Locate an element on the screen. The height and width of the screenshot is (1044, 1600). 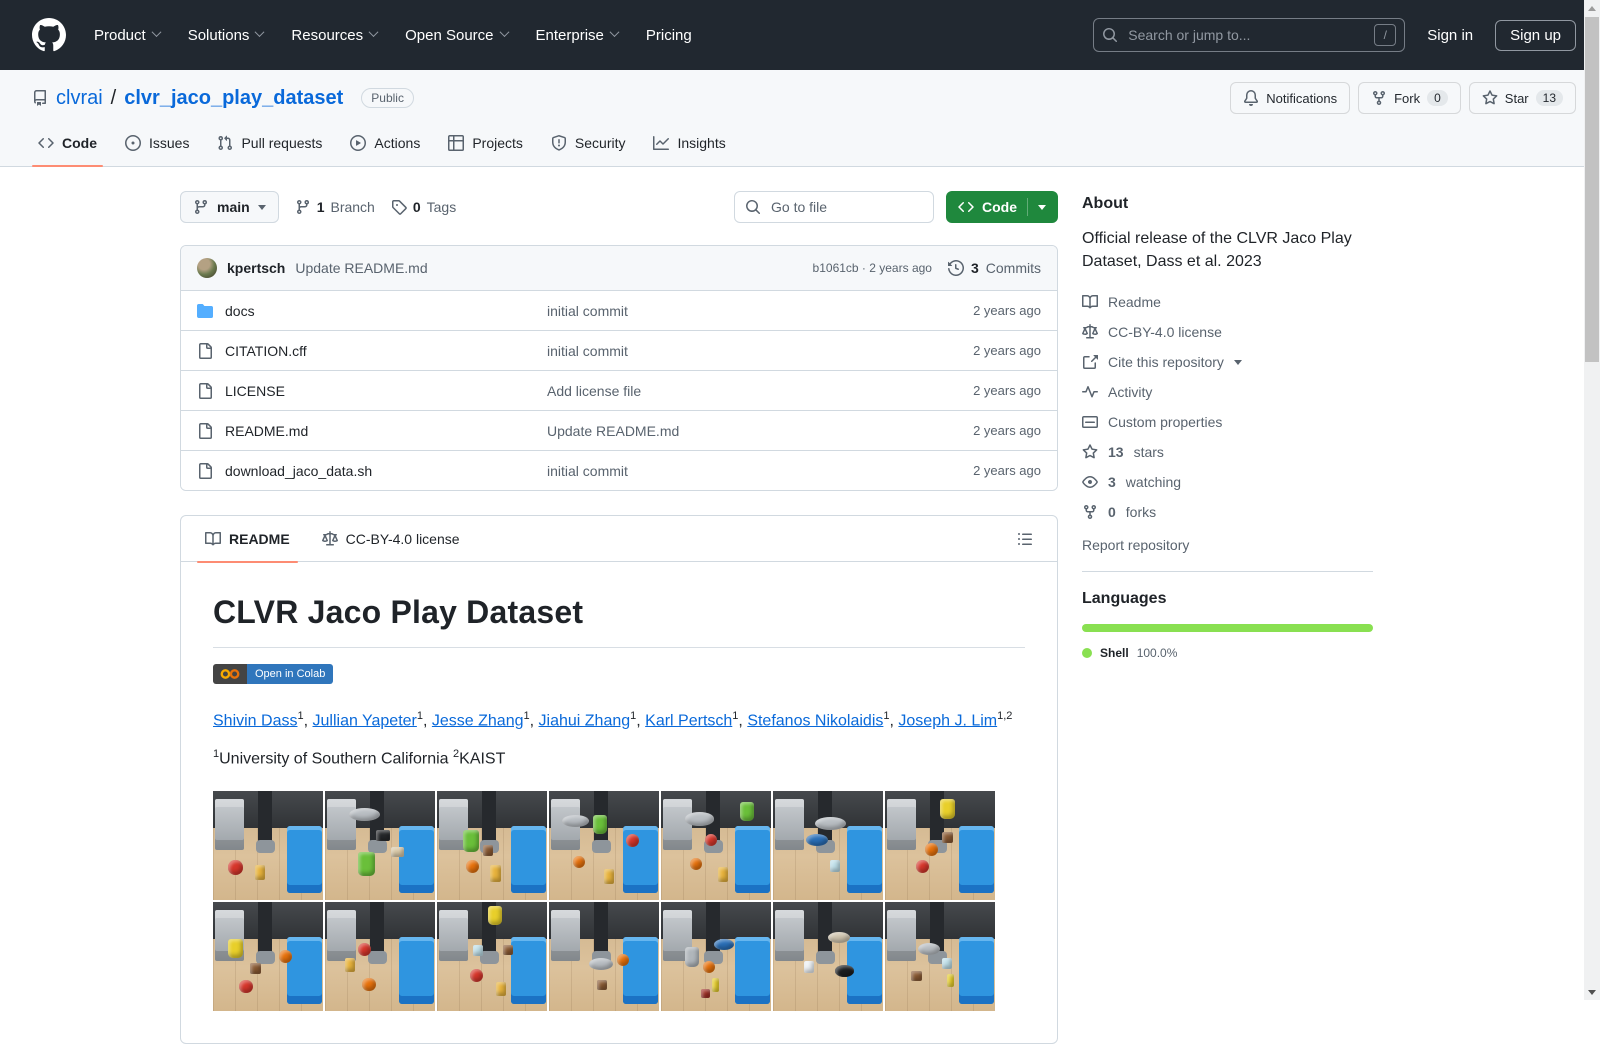
open-in-colab-badge: Open in Colab is located at coordinates (273, 674).